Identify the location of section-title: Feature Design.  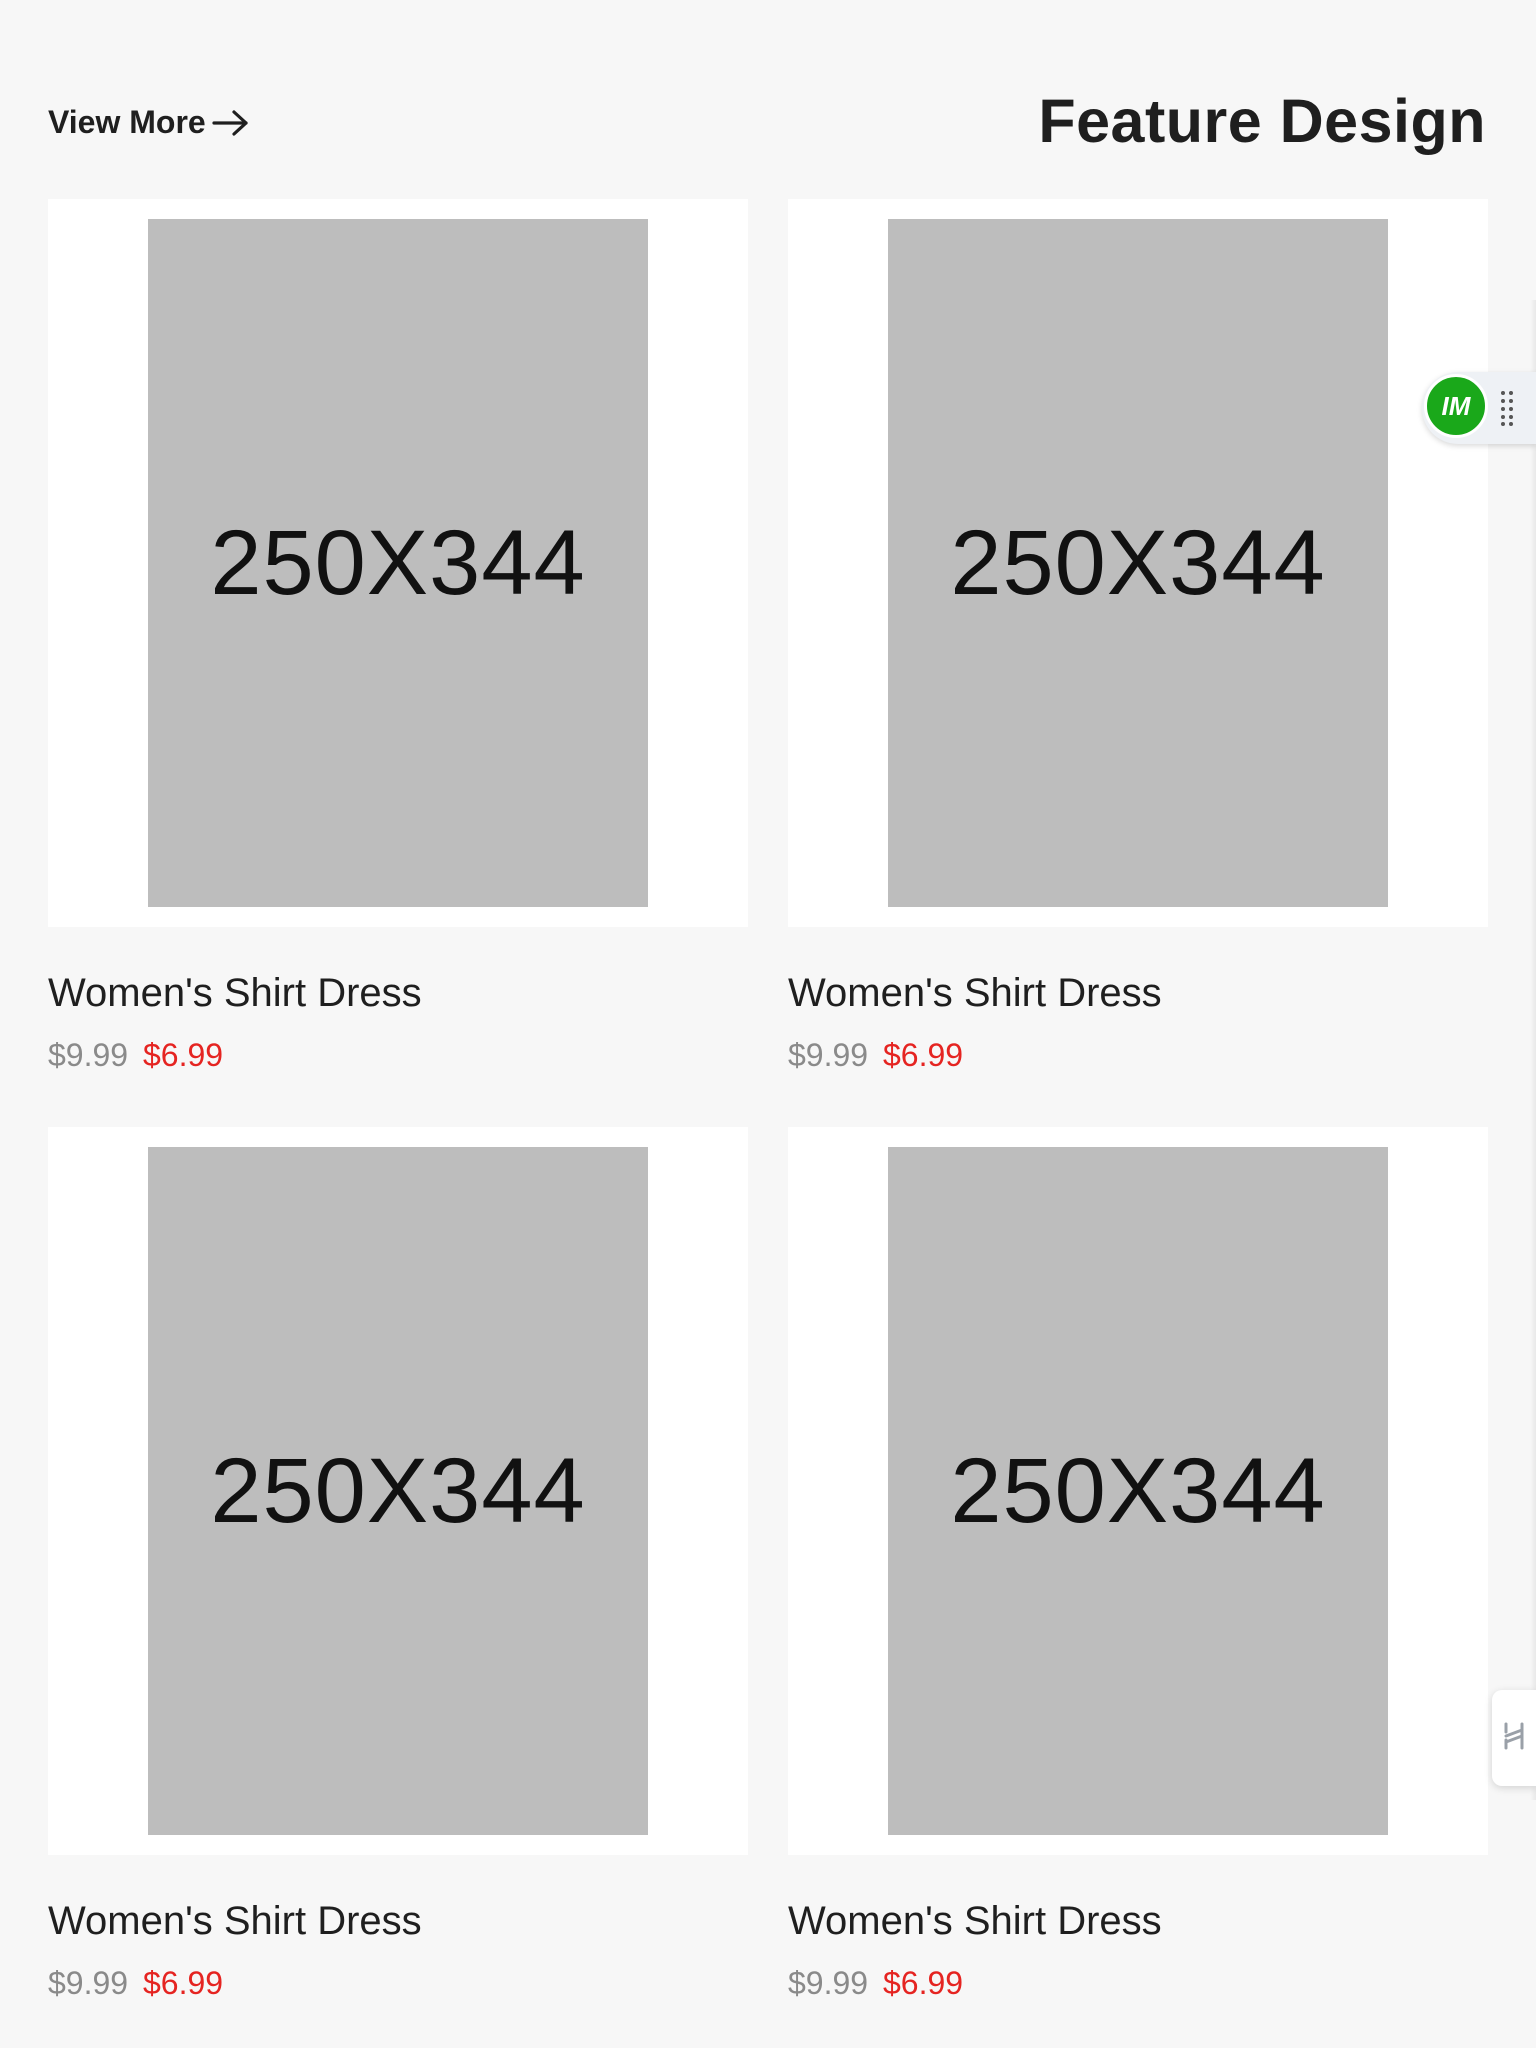
(1262, 121).